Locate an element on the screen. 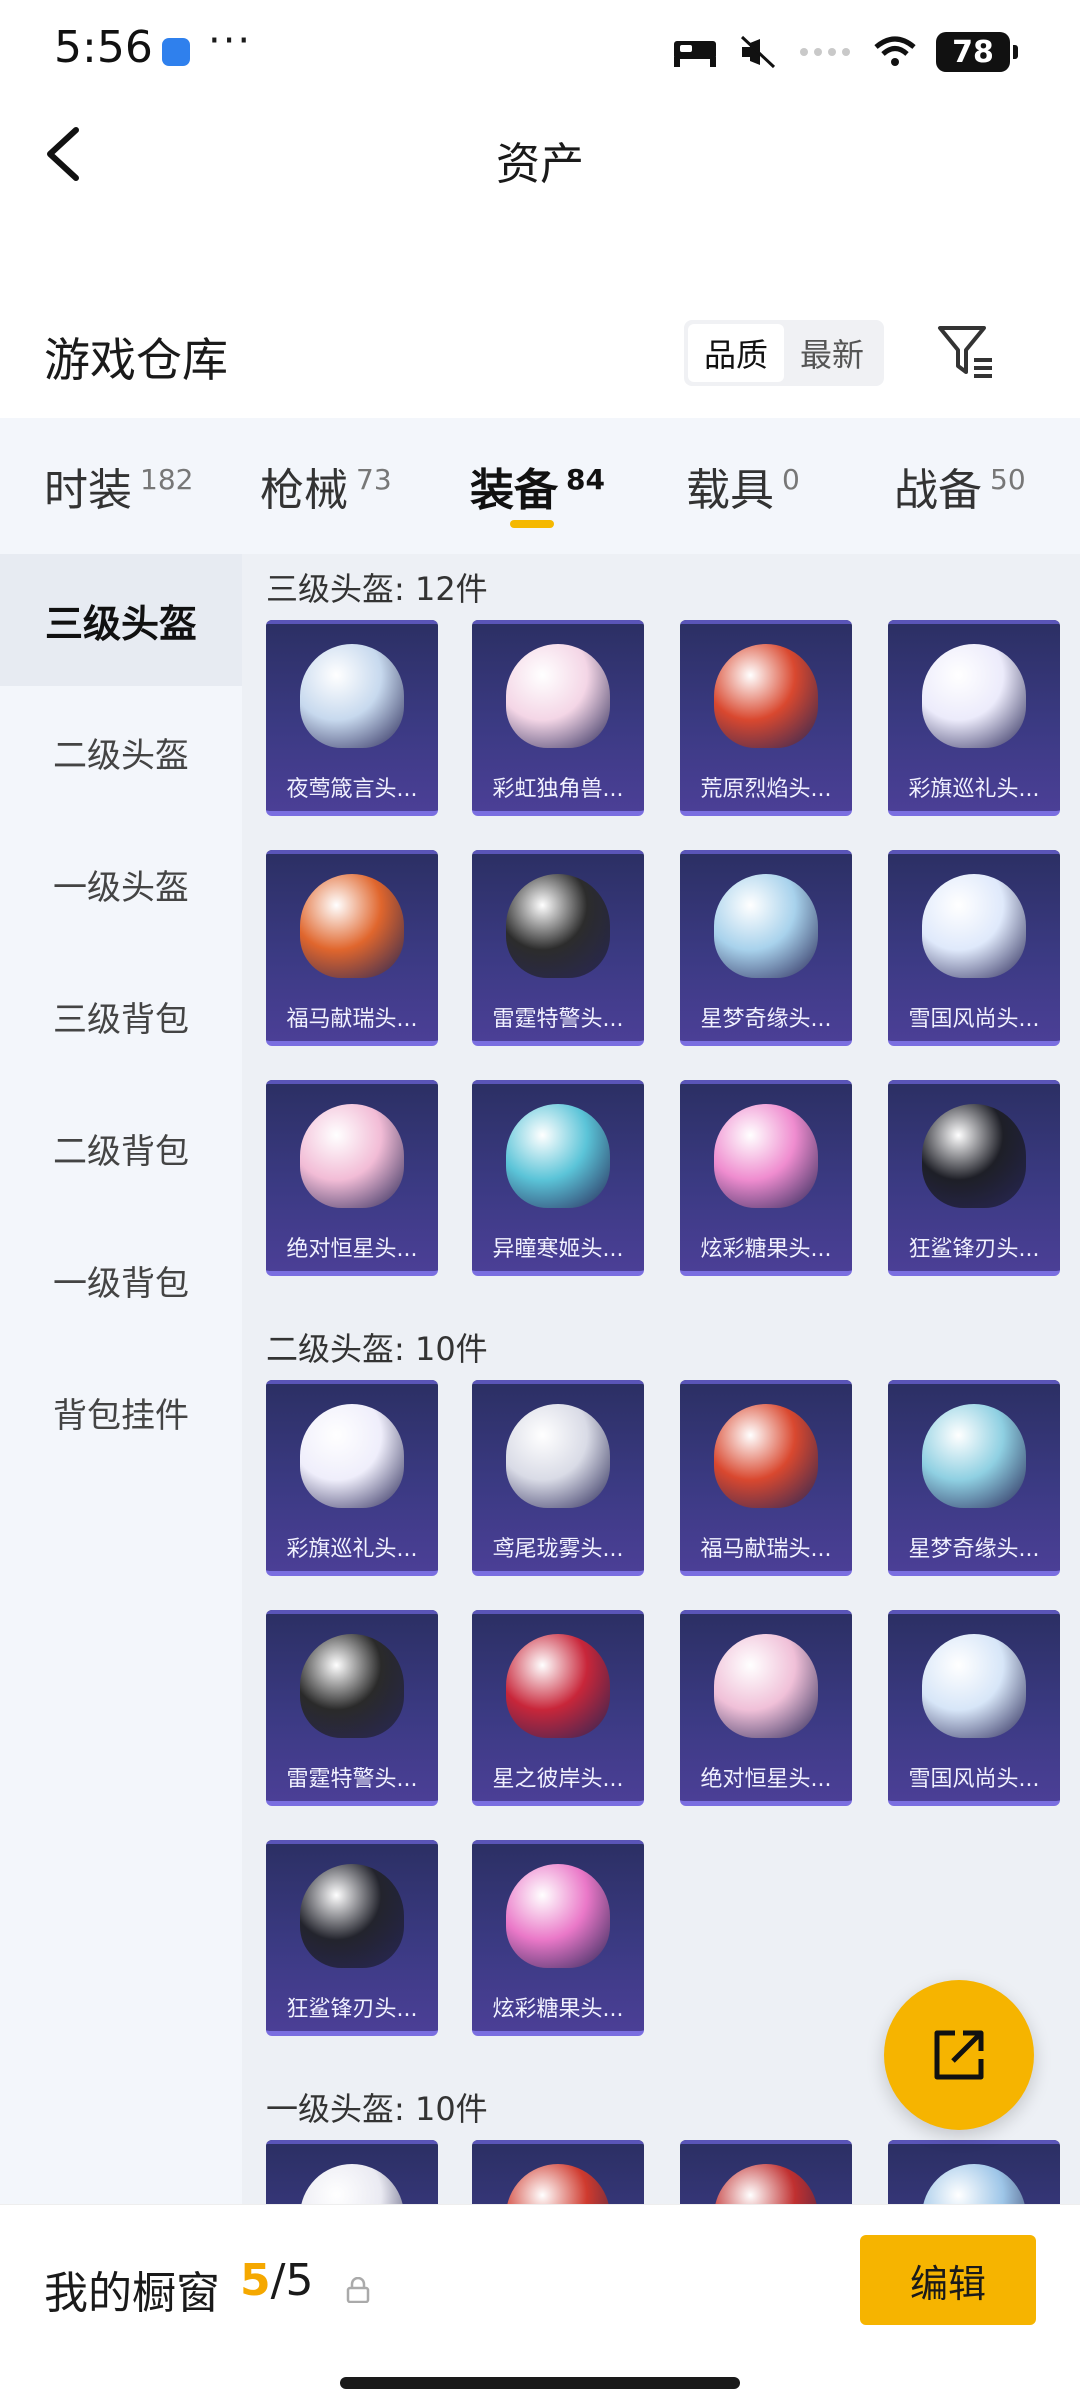 The height and width of the screenshot is (2400, 1080). sort-toggle: 品质 最新 is located at coordinates (784, 353).